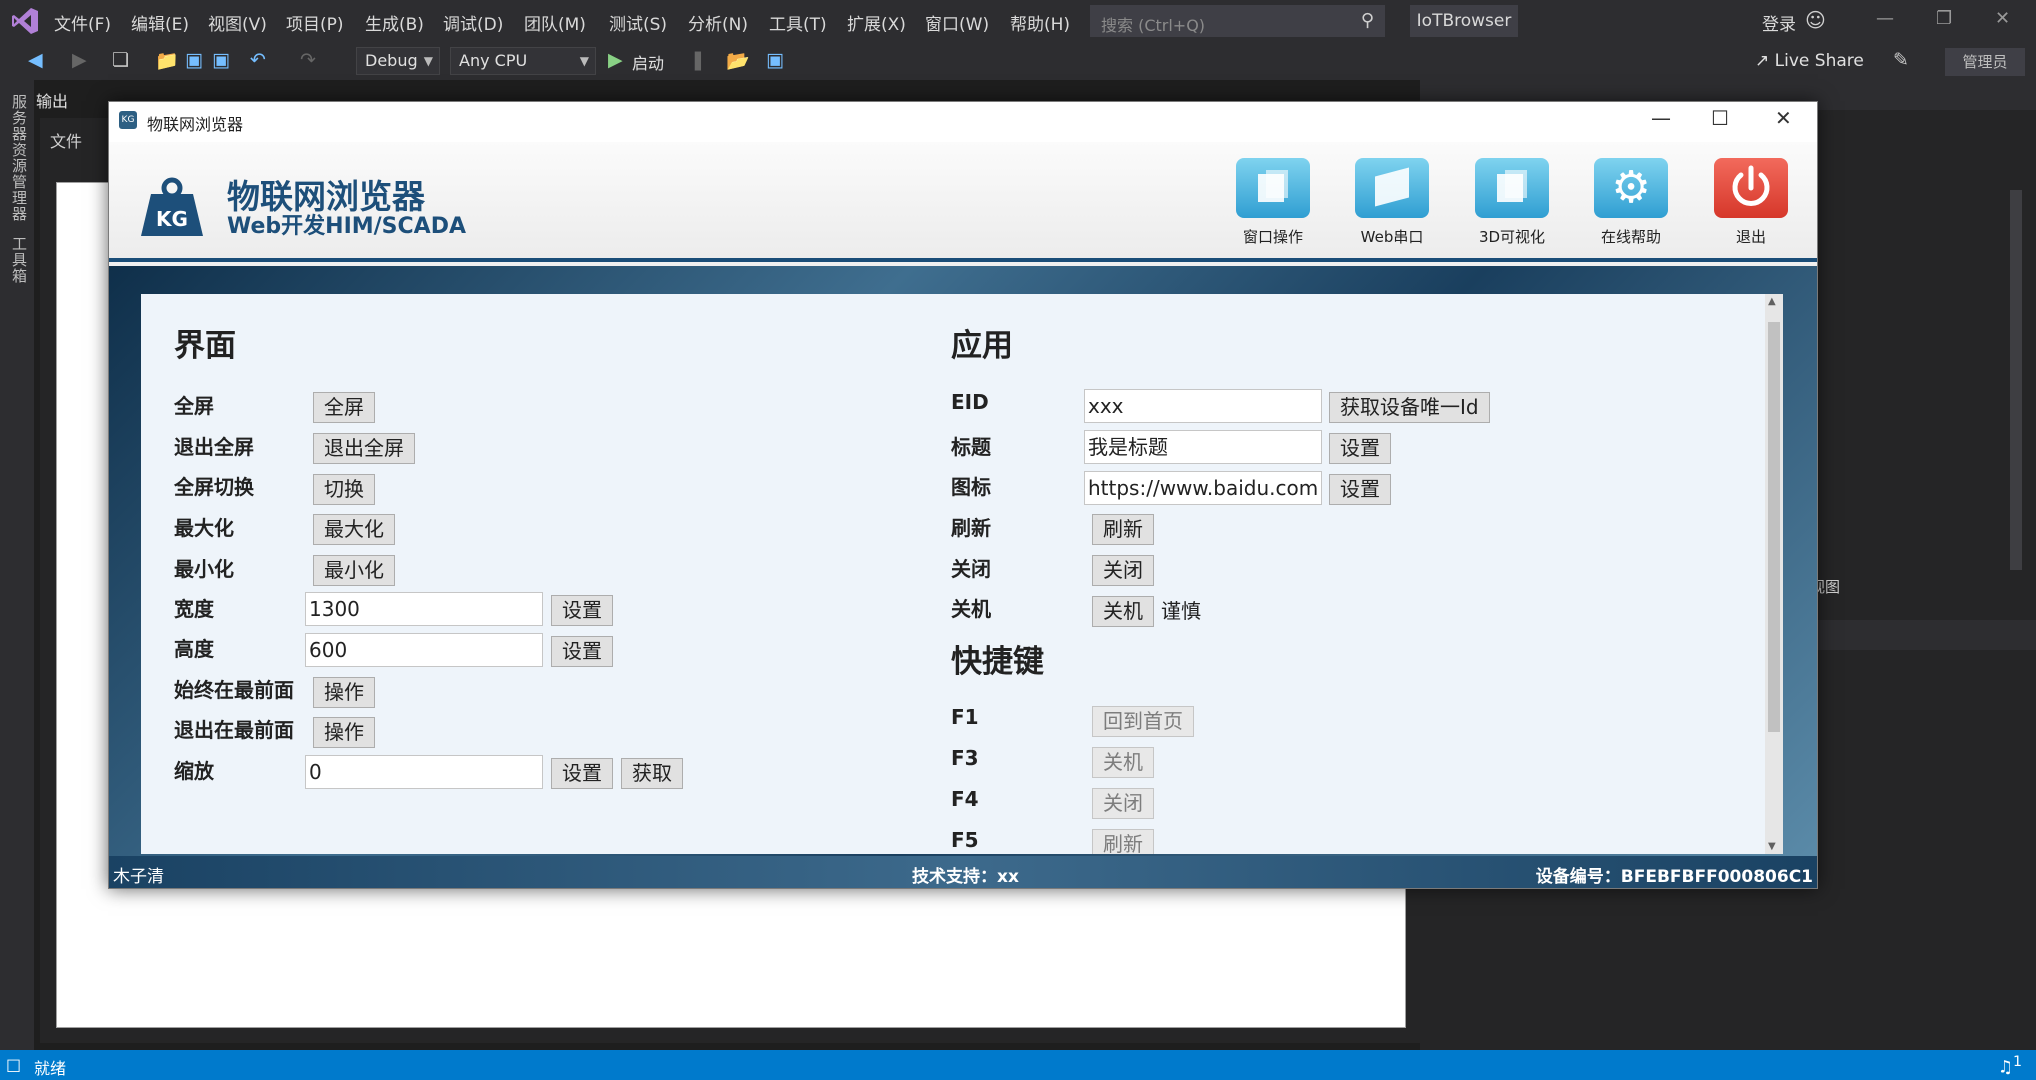  I want to click on 3d-visual-button: 3D可视化, so click(1512, 202).